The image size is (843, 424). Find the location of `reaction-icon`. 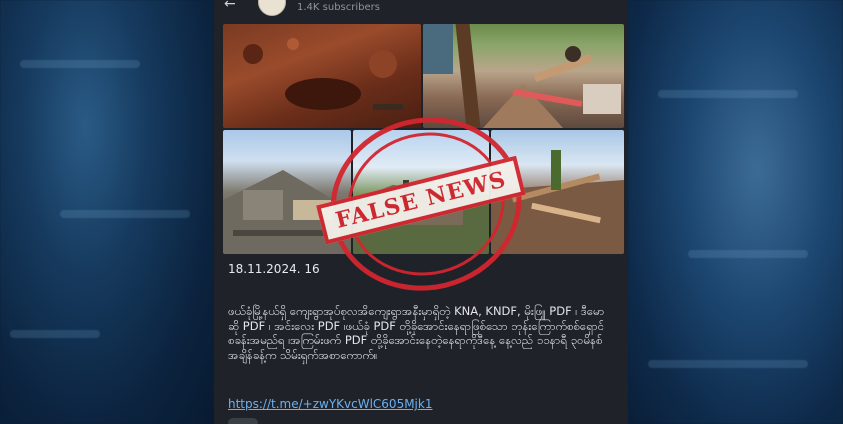

reaction-icon is located at coordinates (243, 421).